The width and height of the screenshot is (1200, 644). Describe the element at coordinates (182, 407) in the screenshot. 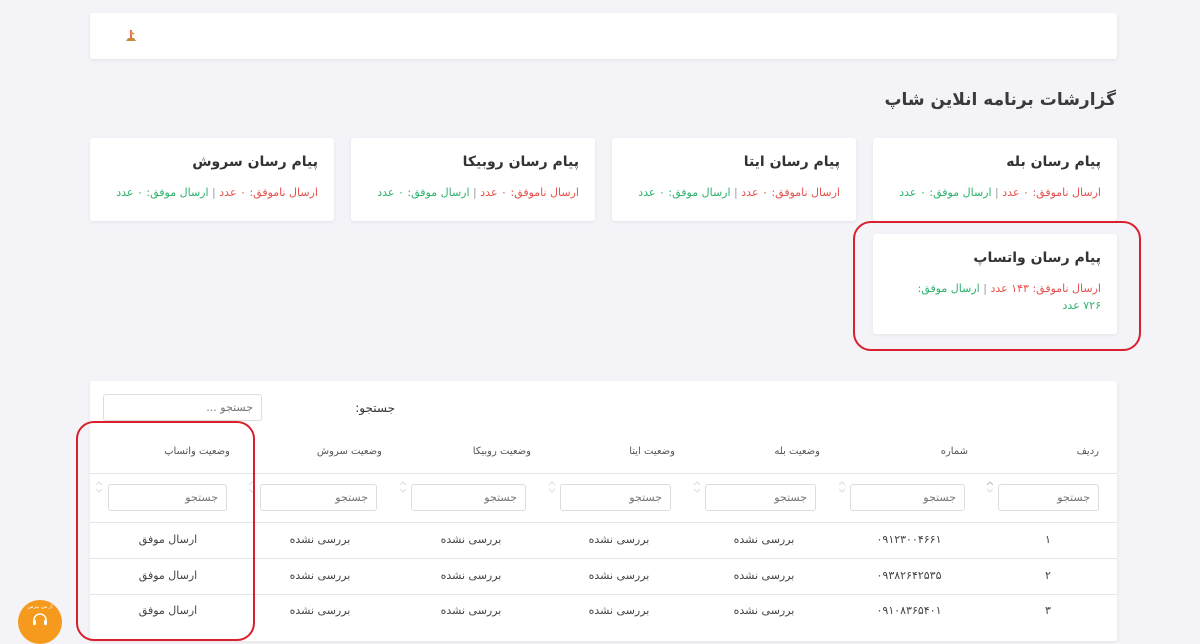

I see `search-input` at that location.